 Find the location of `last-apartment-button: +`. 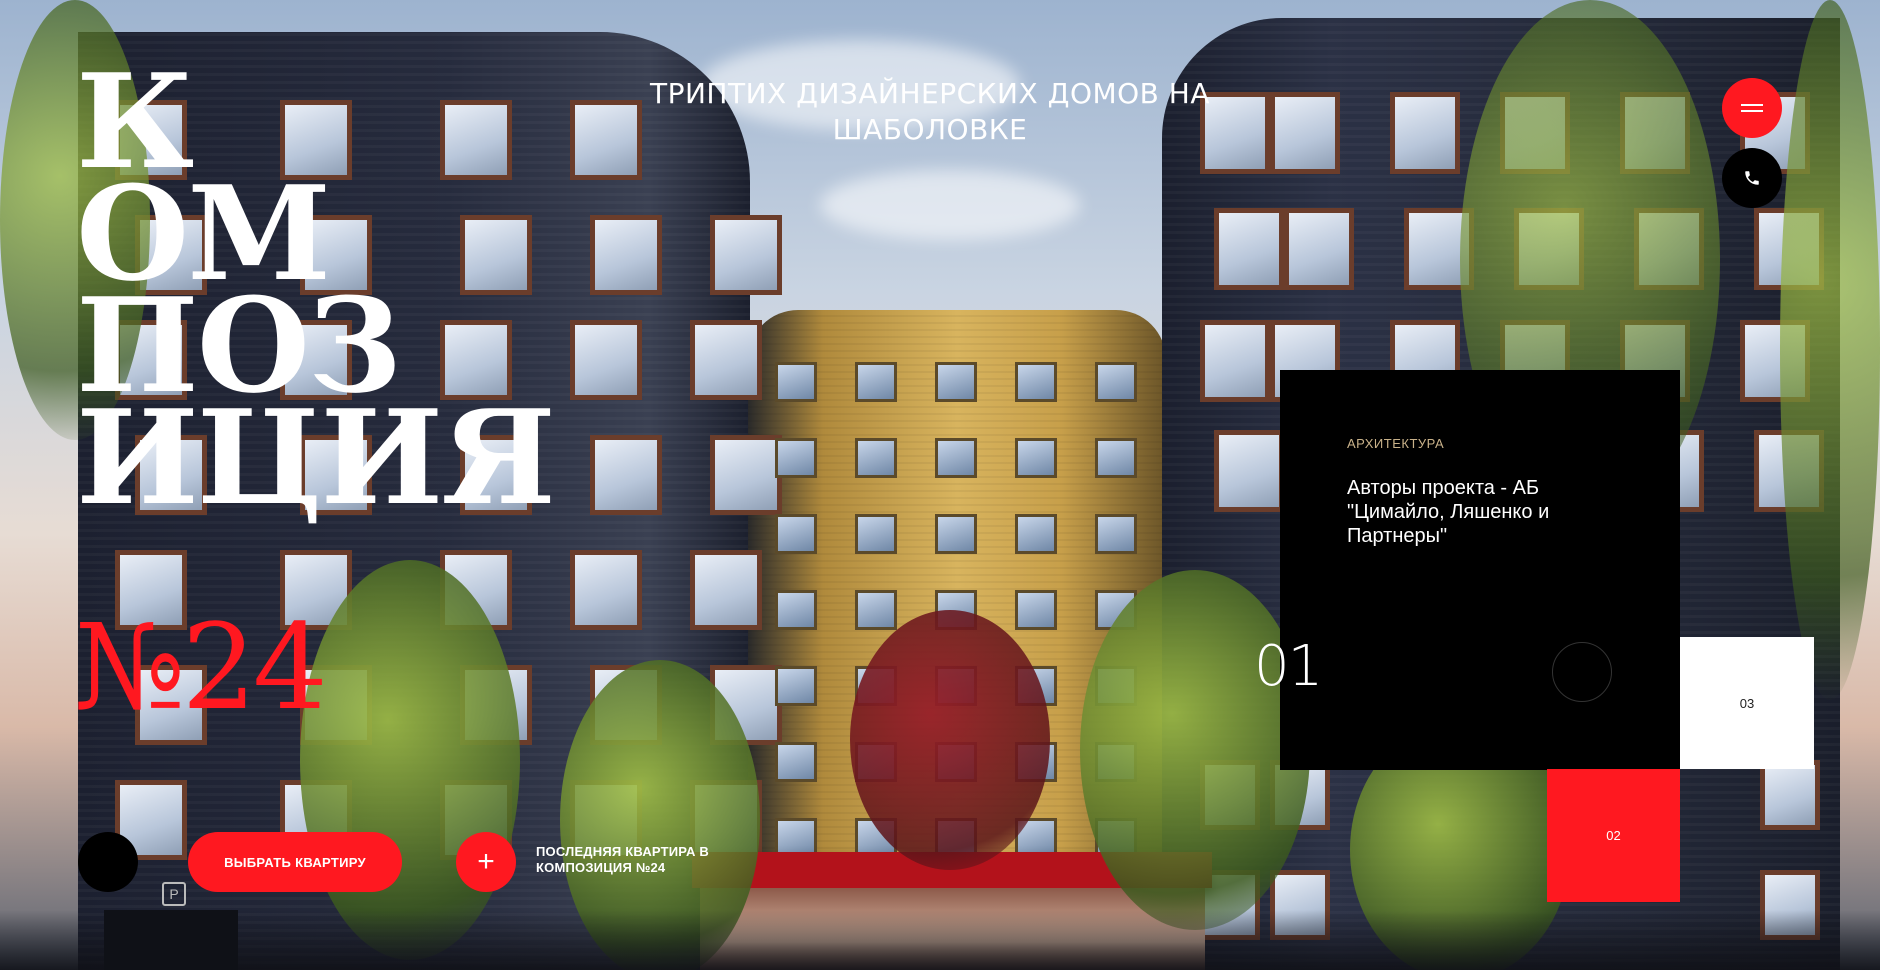

last-apartment-button: + is located at coordinates (486, 862).